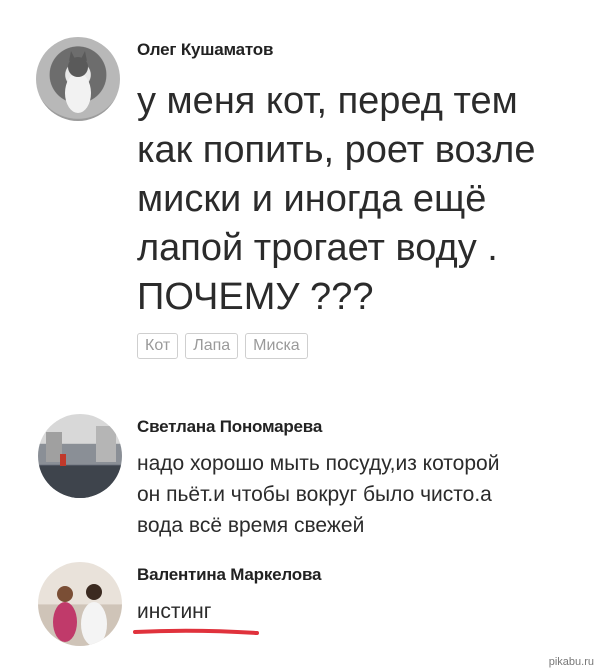  I want to click on red-underline, so click(196, 631).